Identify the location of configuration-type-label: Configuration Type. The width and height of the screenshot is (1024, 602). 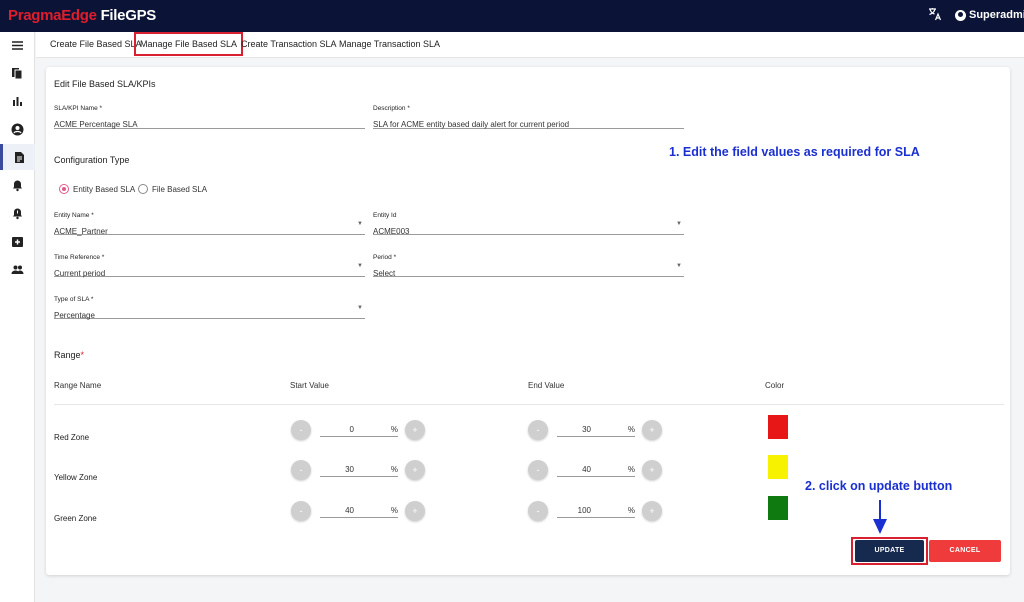
(92, 160).